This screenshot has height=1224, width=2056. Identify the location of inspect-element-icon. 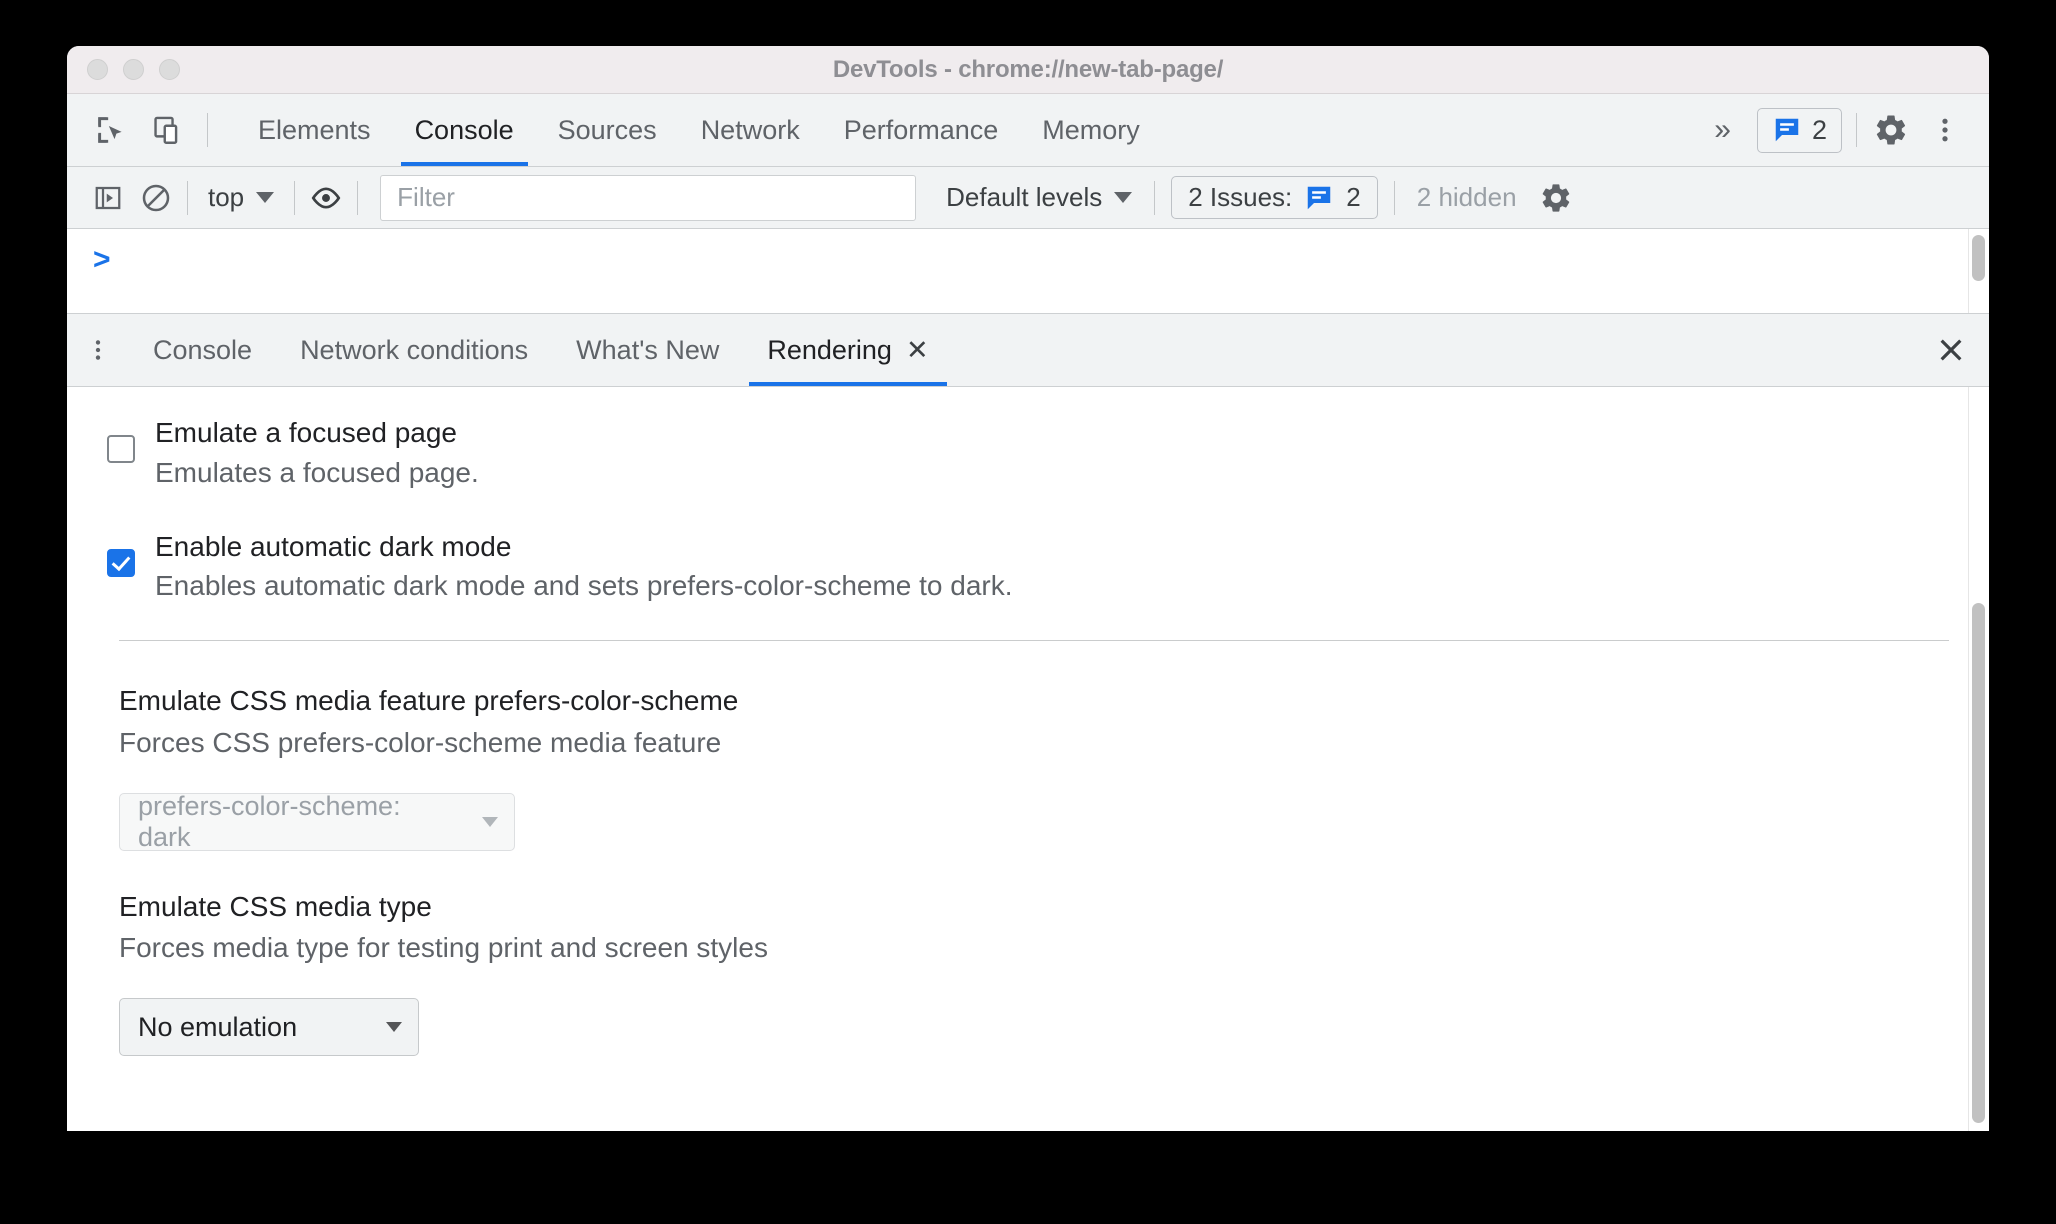
(110, 130).